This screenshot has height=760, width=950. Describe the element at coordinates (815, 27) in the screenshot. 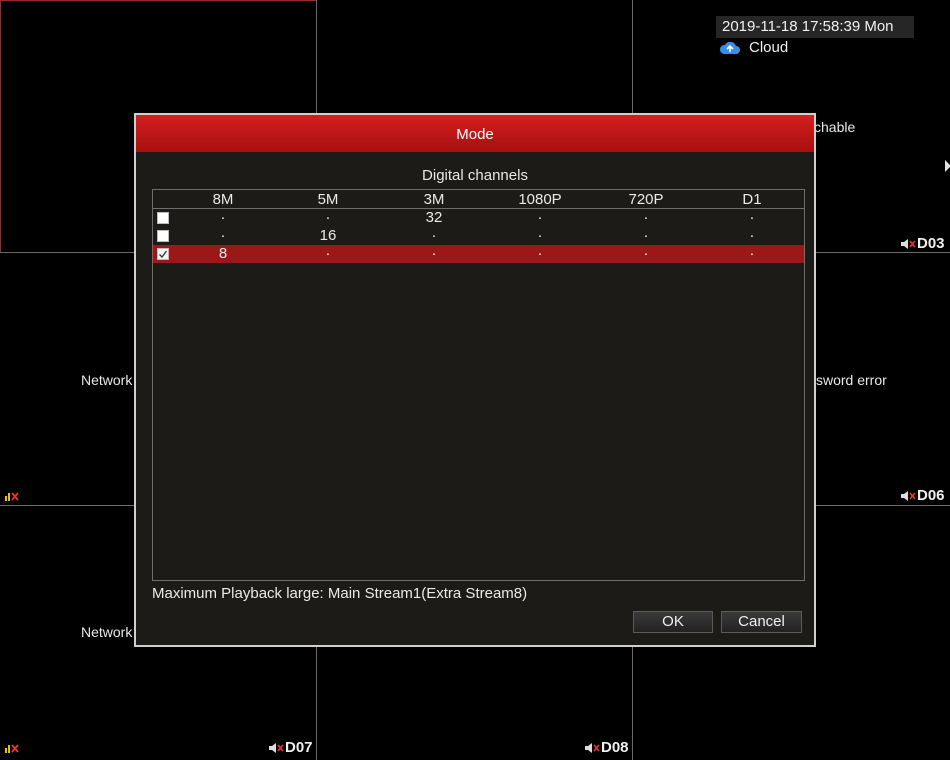

I see `datetime-display: 2019-11-18 17:58:39 Mon` at that location.